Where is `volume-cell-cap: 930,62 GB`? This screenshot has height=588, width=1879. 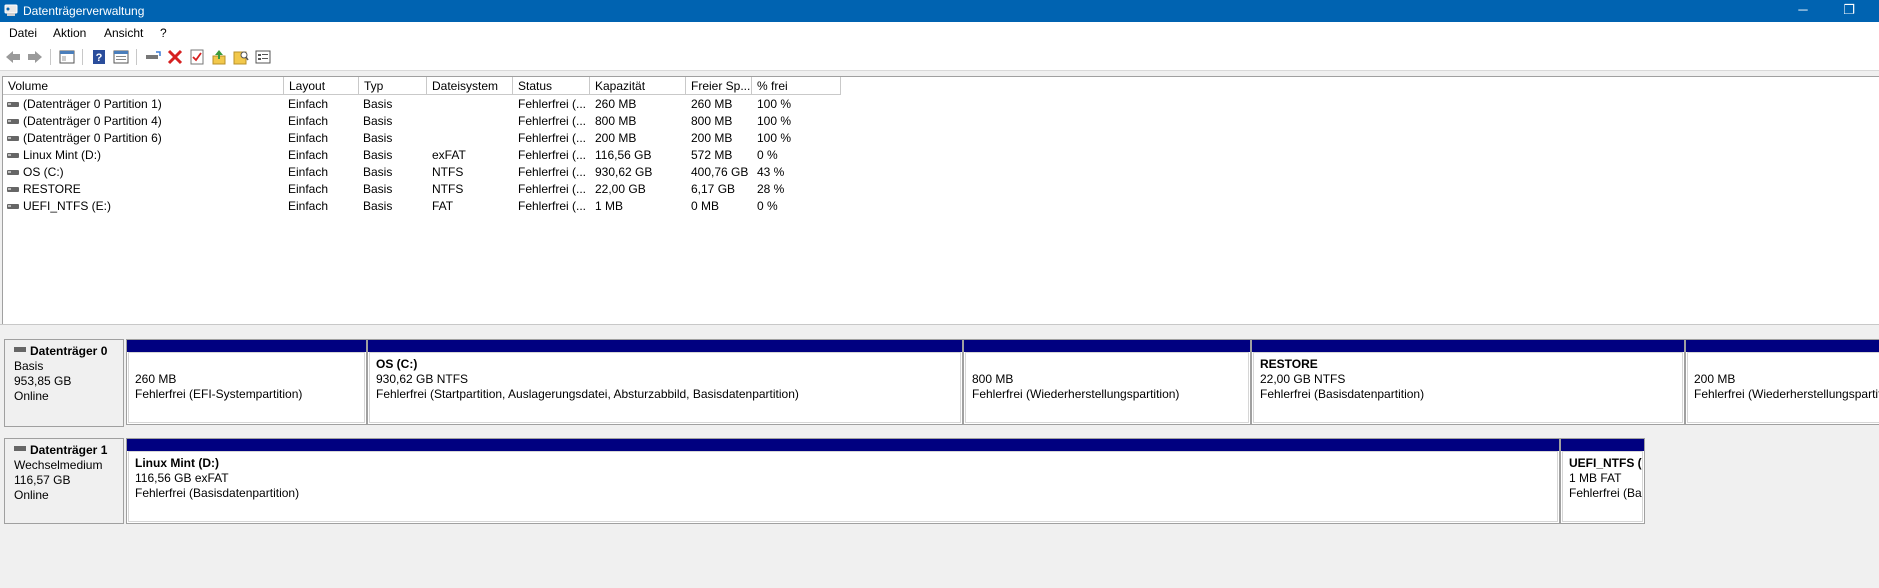 volume-cell-cap: 930,62 GB is located at coordinates (624, 172).